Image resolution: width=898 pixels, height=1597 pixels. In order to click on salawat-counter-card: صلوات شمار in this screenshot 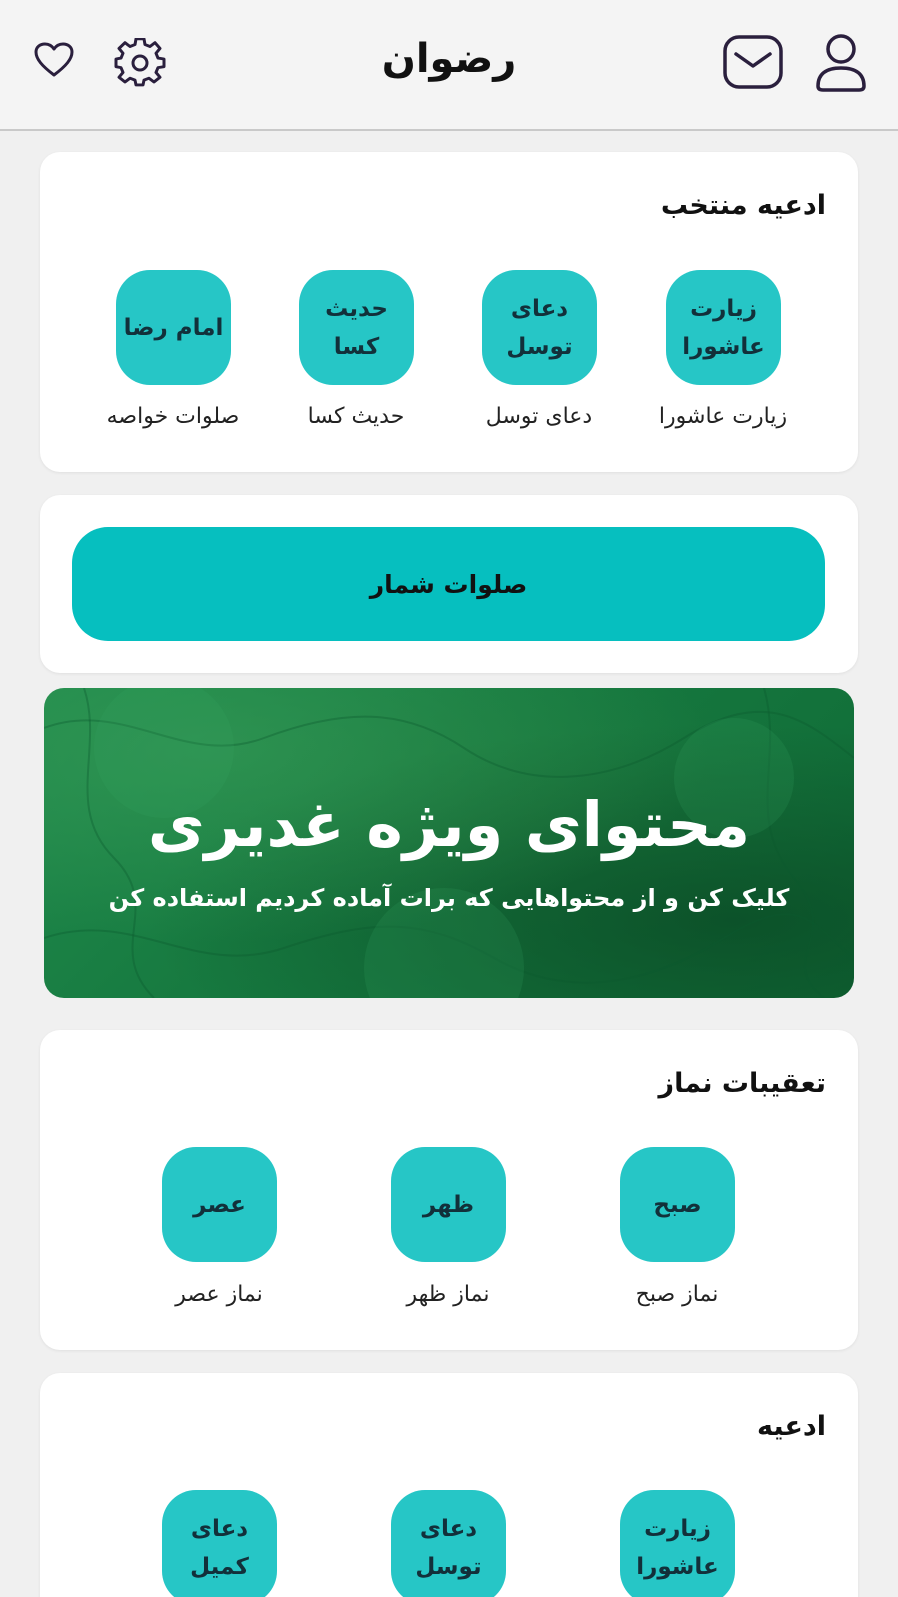, I will do `click(449, 584)`.